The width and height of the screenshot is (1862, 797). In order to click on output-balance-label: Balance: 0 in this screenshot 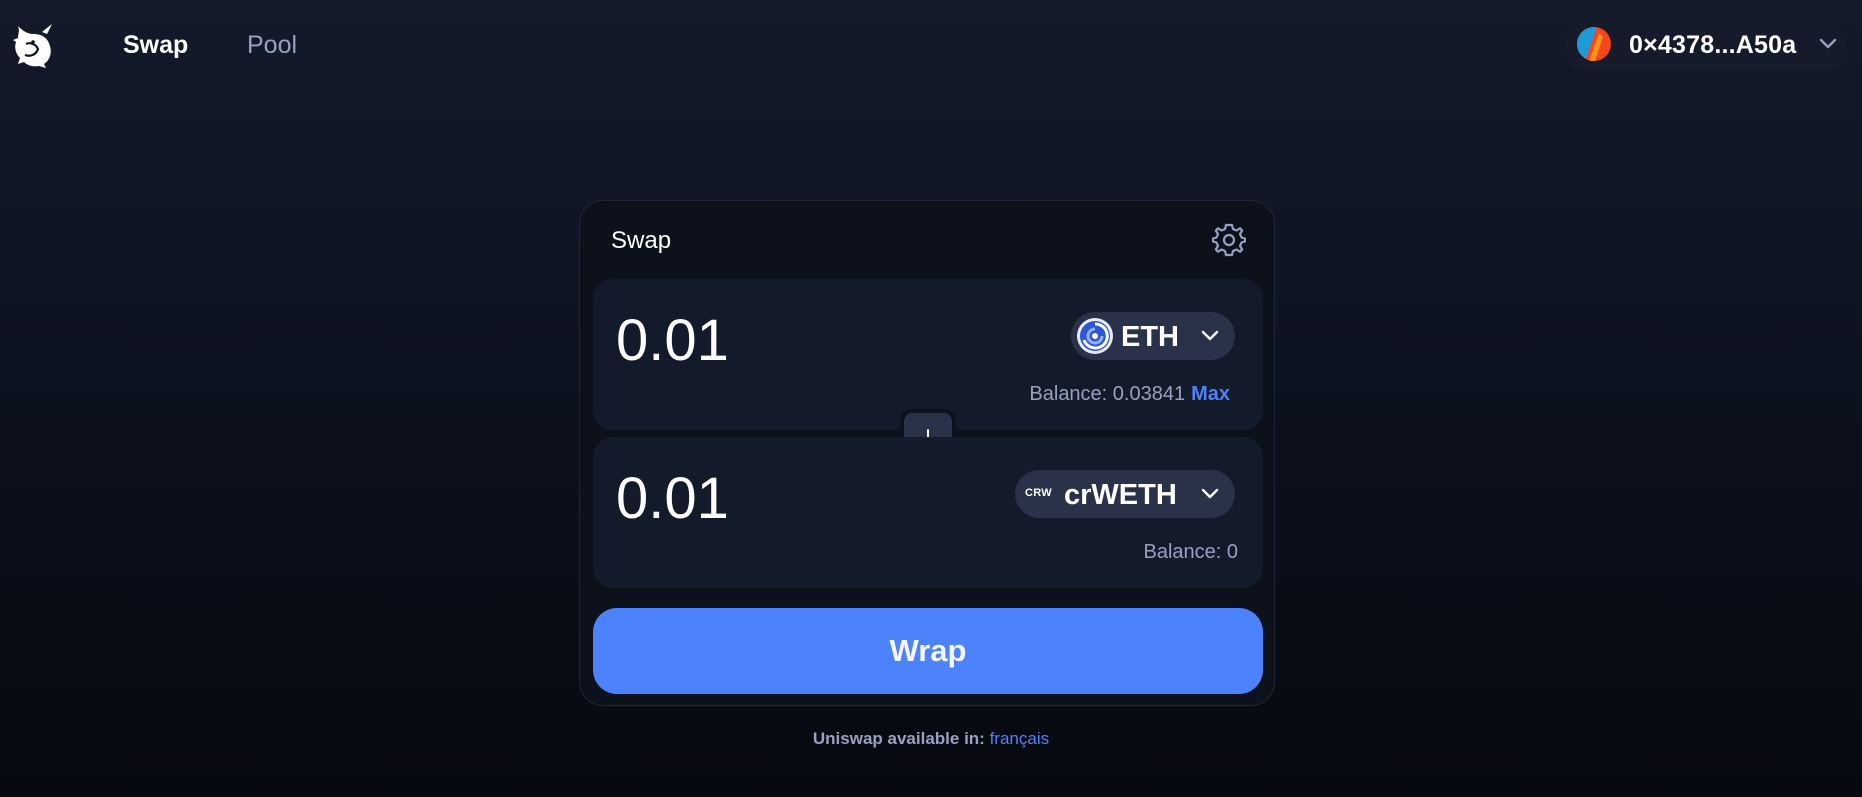, I will do `click(1190, 552)`.